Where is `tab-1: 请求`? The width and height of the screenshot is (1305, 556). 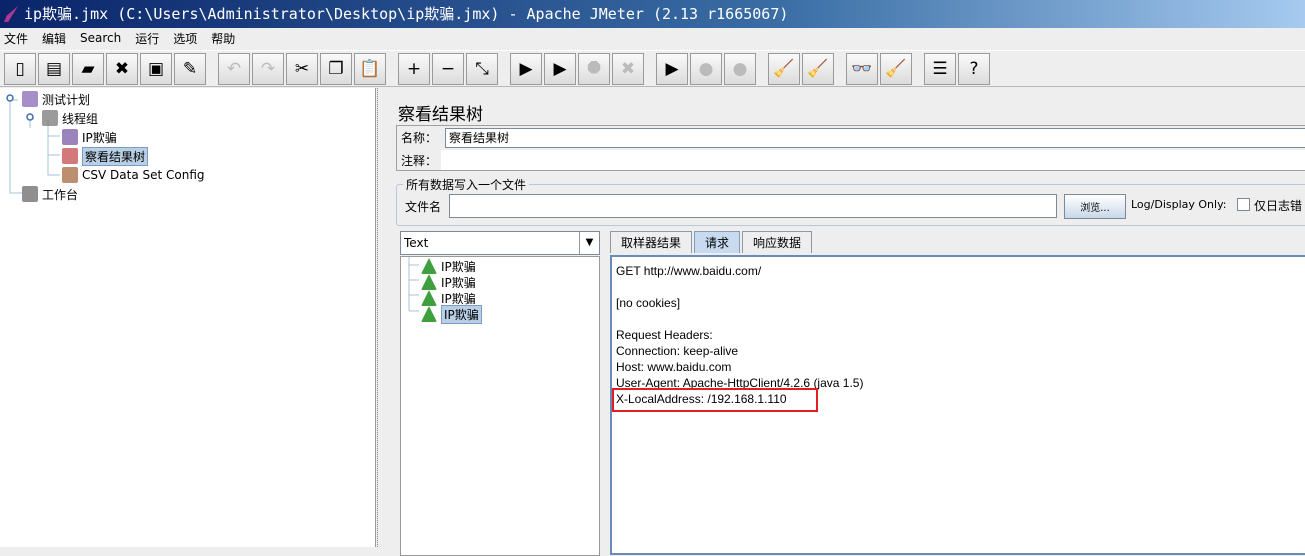
tab-1: 请求 is located at coordinates (717, 242).